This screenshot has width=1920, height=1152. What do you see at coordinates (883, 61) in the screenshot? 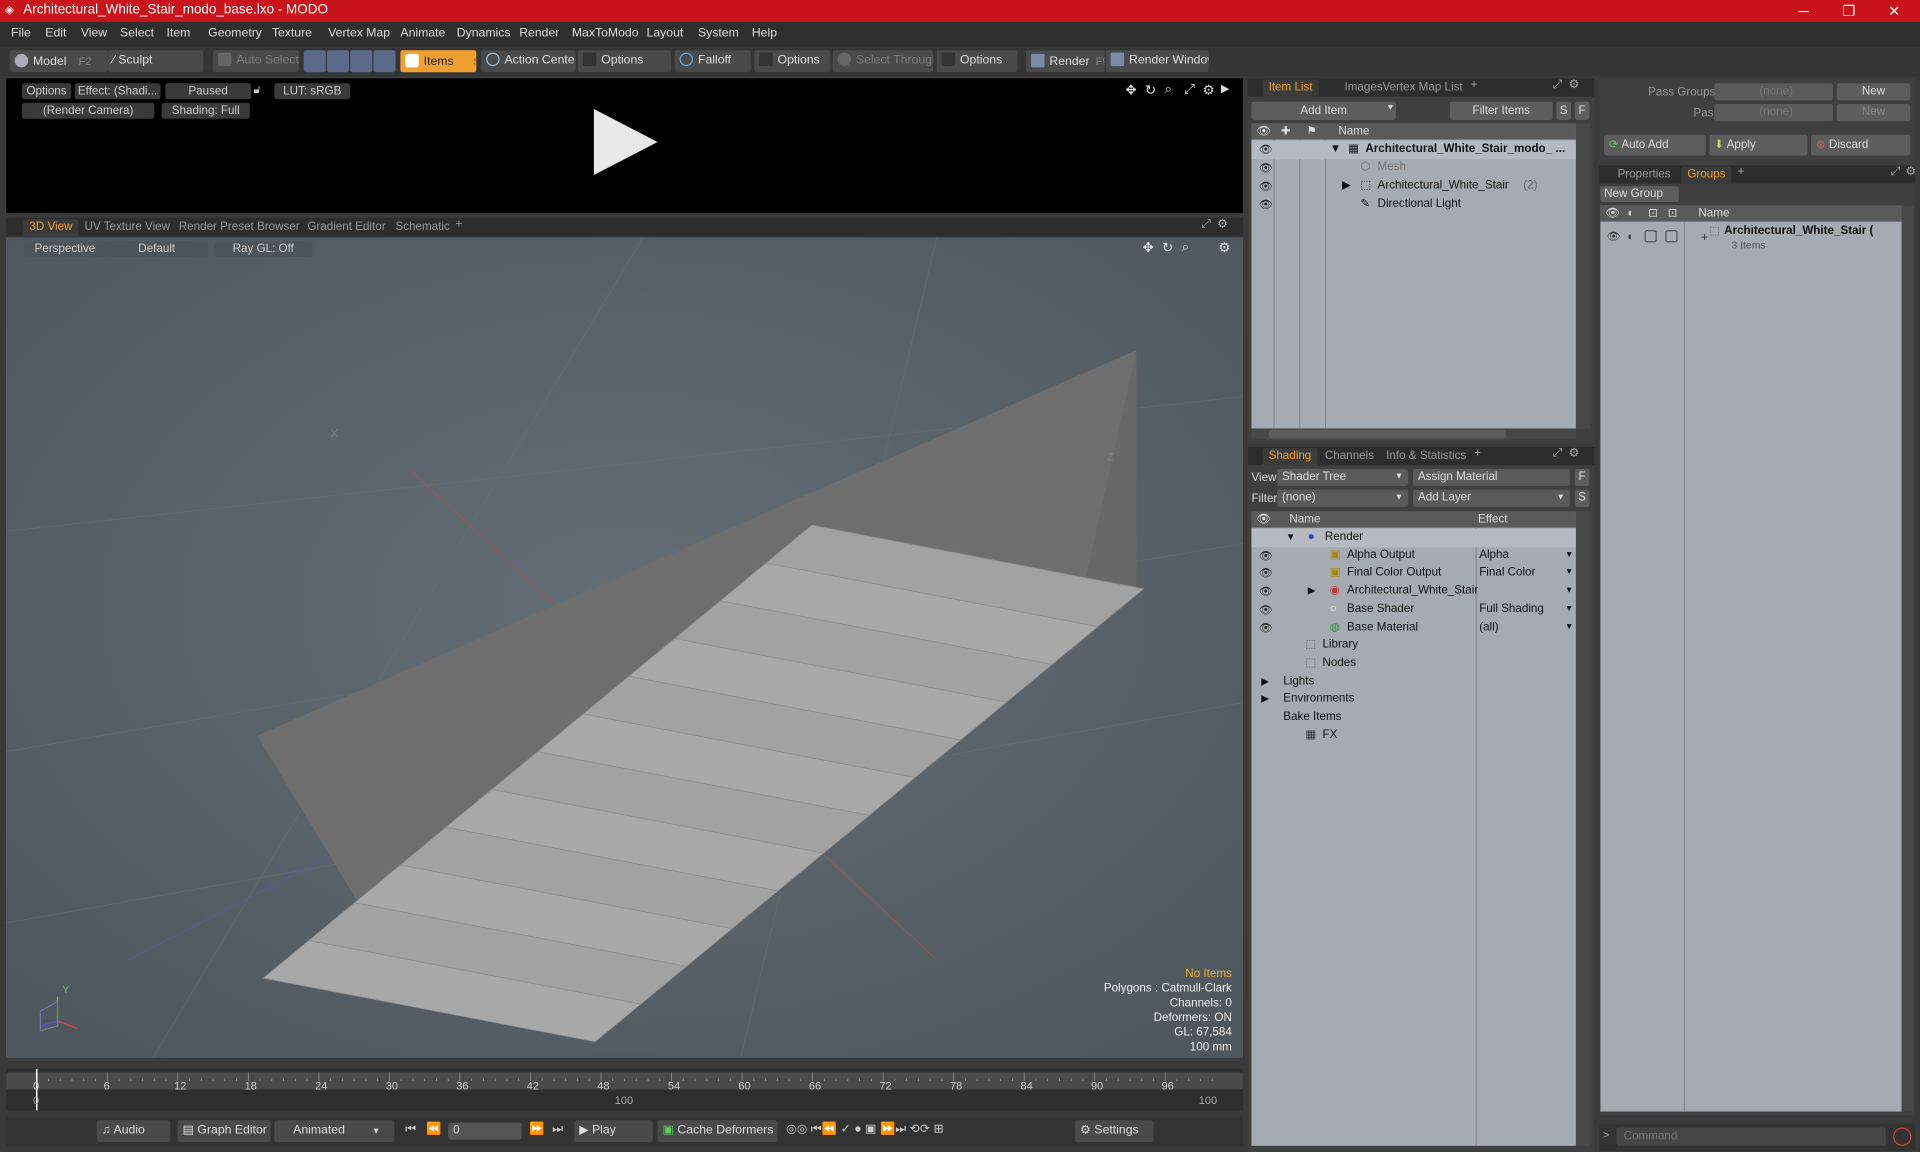
I see `select-through-button: Select Through` at bounding box center [883, 61].